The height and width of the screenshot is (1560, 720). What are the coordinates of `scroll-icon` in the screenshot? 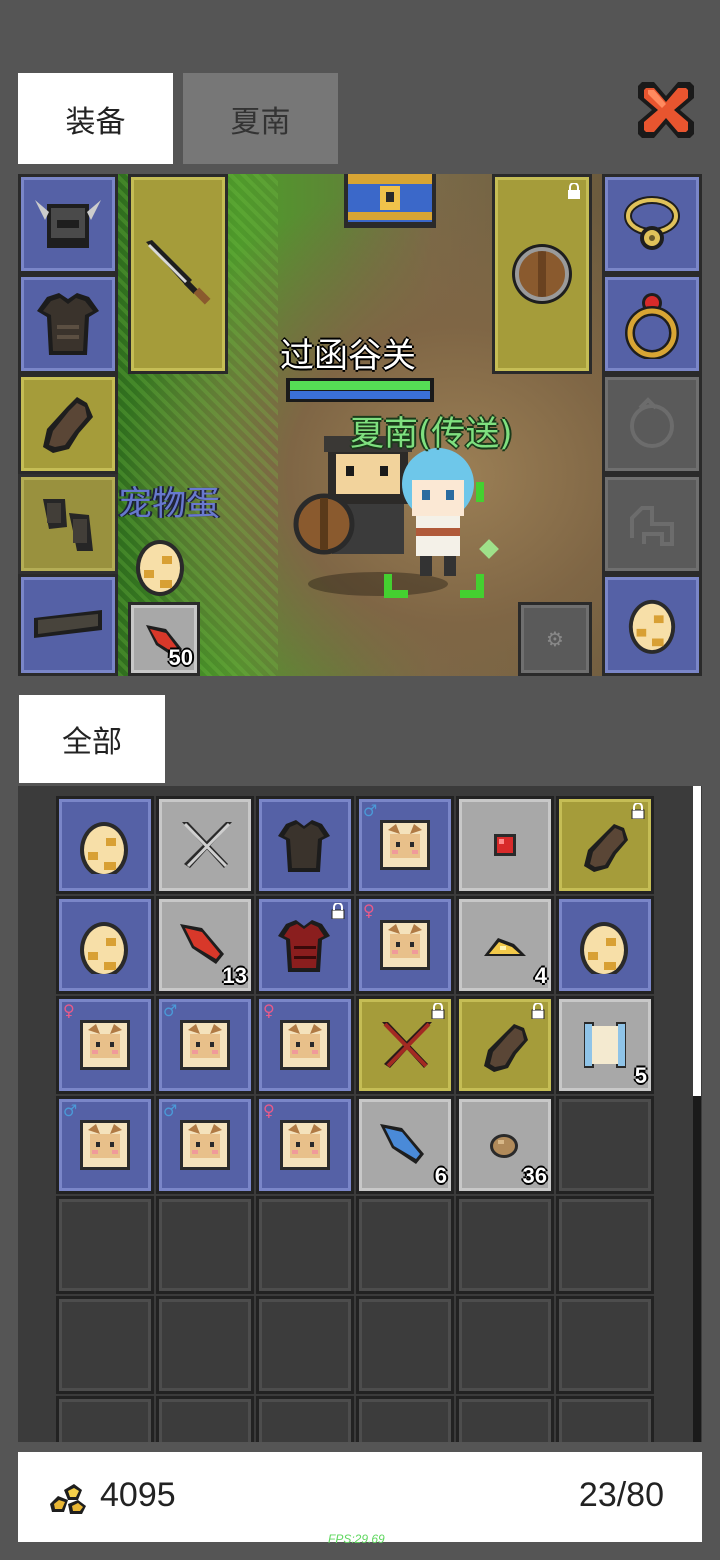 It's located at (605, 1045).